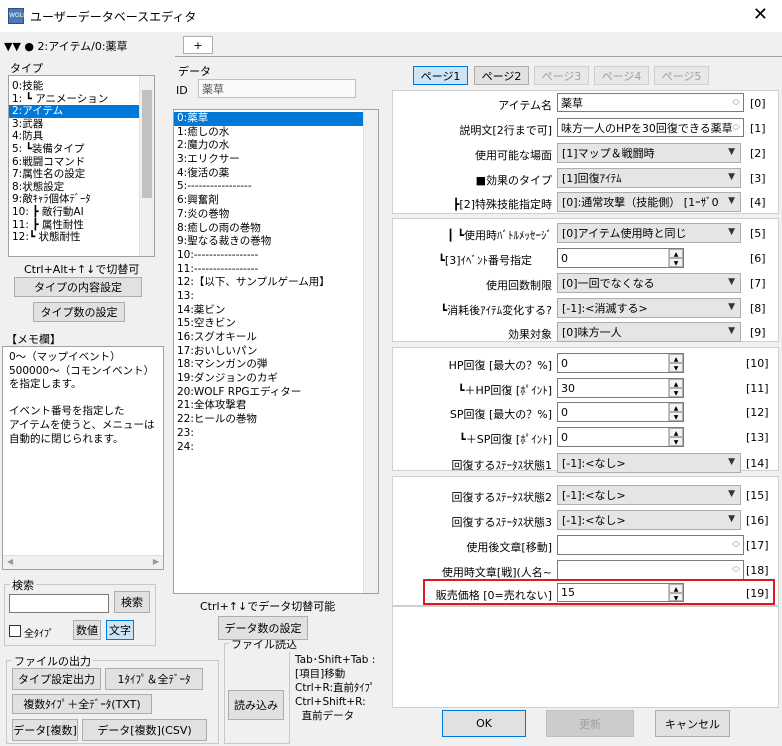  What do you see at coordinates (82, 704) in the screenshot?
I see `multi-type-all-data-txt-button: 複数ﾀｲﾌﾟ＋全ﾃﾞｰﾀ(TXT)` at bounding box center [82, 704].